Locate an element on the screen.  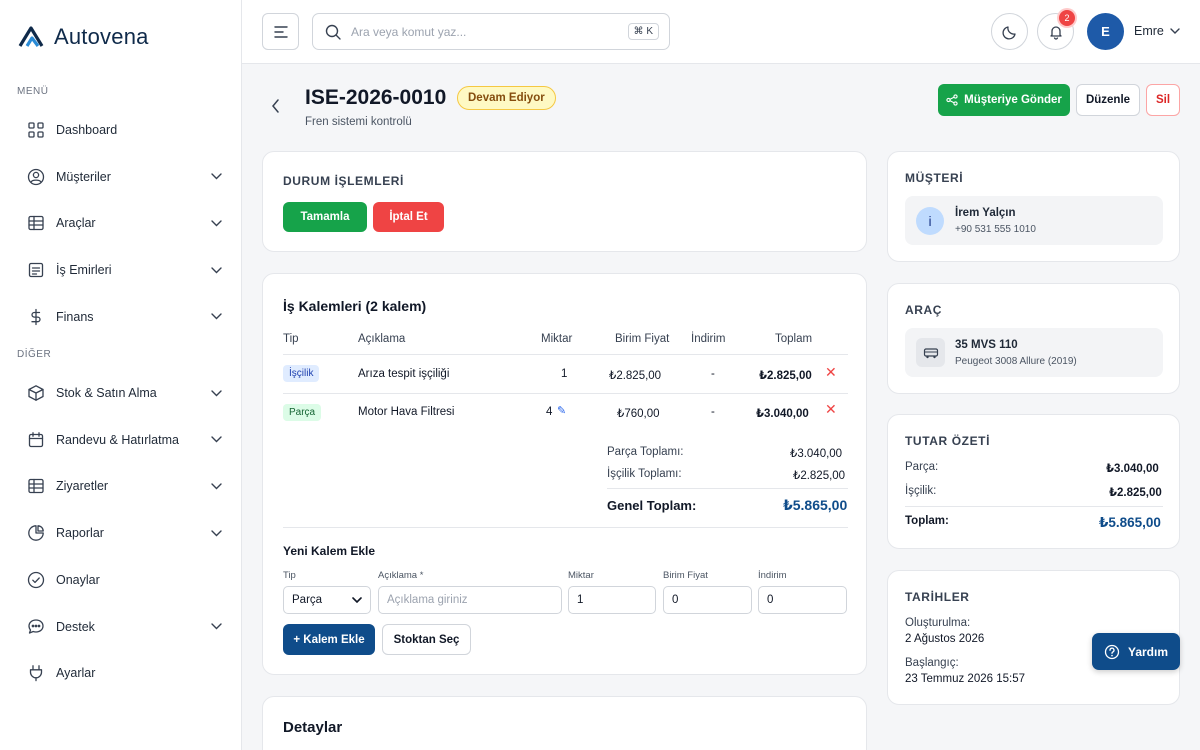
column-type: Tip is located at coordinates (291, 339).